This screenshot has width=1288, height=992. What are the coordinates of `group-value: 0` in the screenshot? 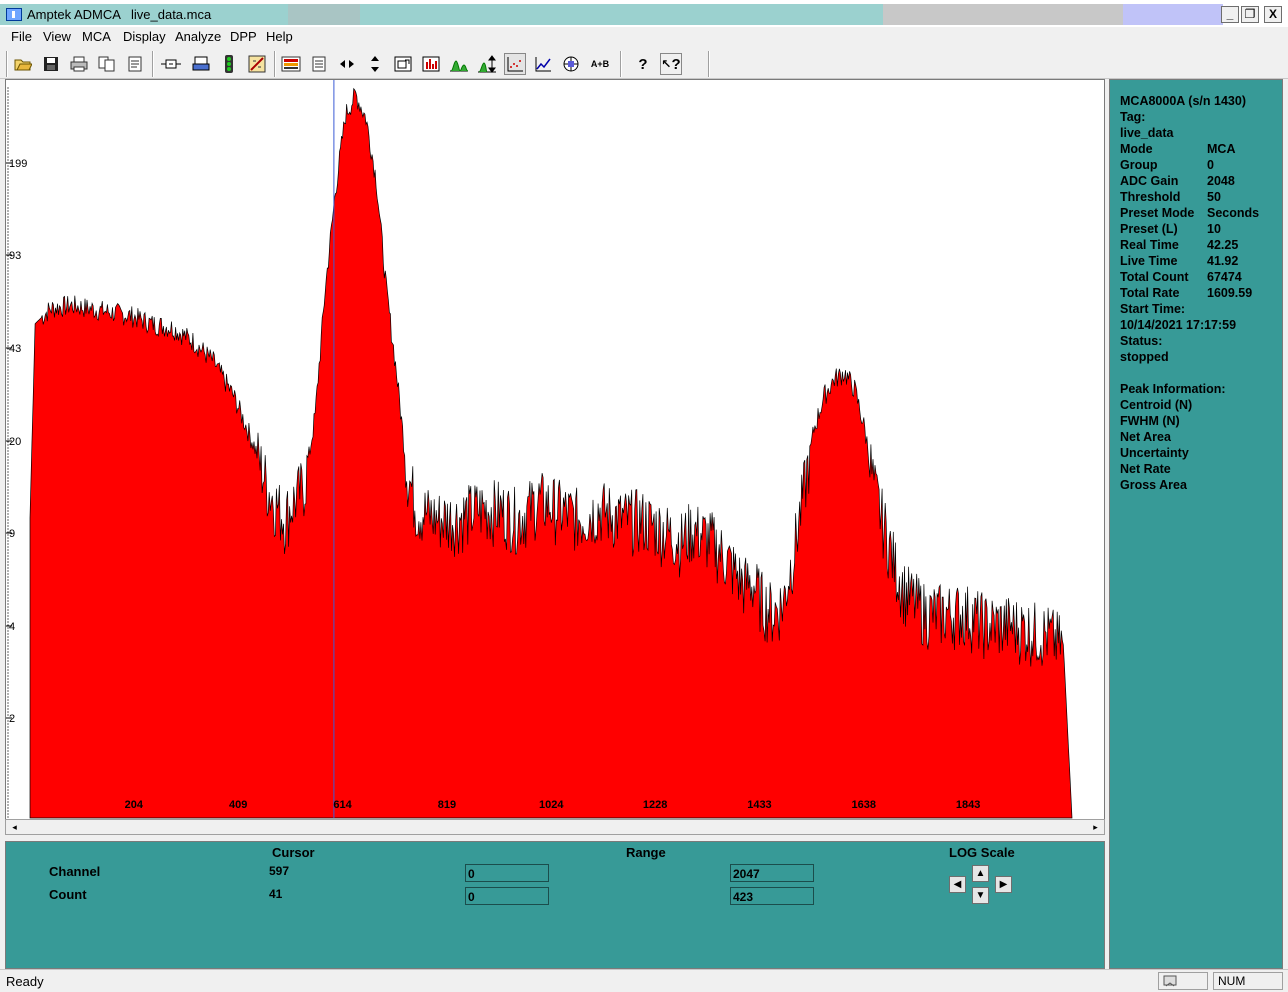 It's located at (1210, 165).